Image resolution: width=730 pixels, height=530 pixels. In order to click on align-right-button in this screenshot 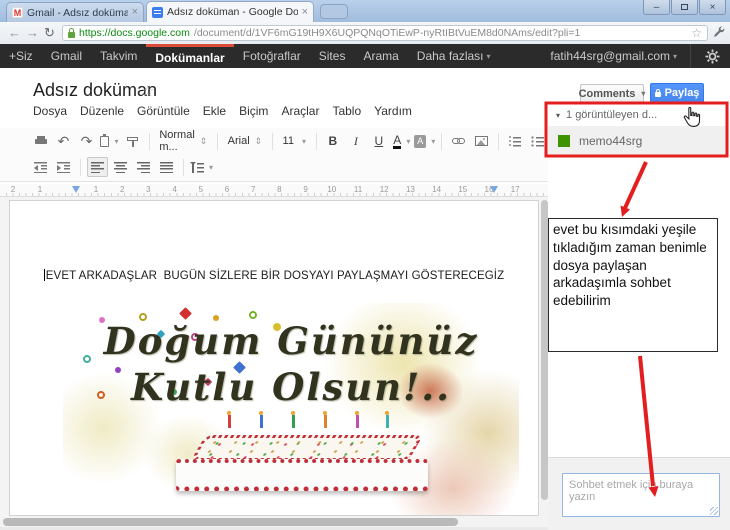, I will do `click(143, 167)`.